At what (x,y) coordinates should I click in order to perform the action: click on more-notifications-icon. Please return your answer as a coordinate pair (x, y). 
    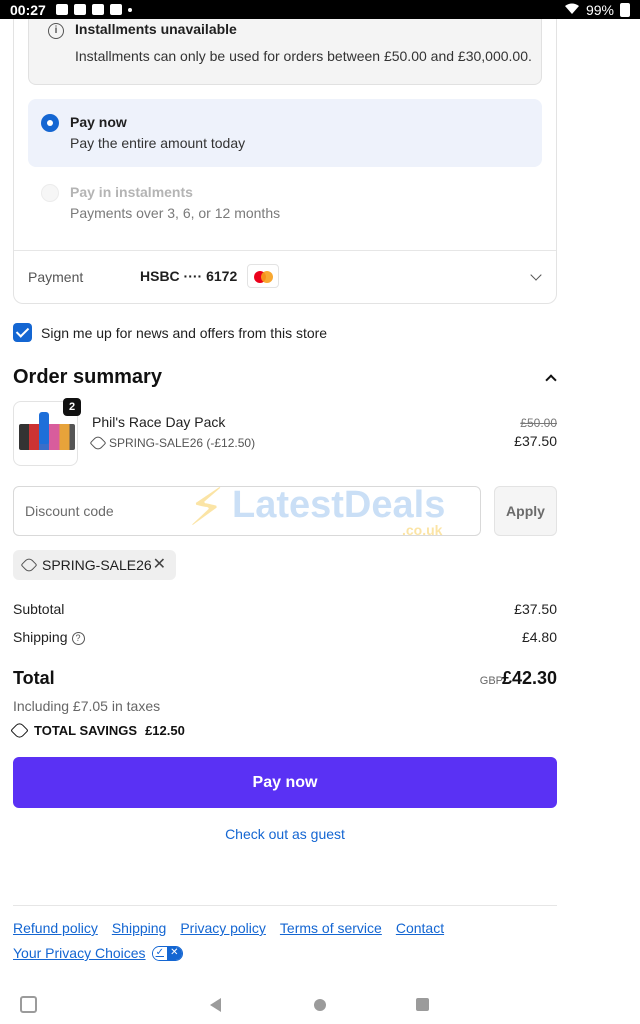
    Looking at the image, I should click on (129, 9).